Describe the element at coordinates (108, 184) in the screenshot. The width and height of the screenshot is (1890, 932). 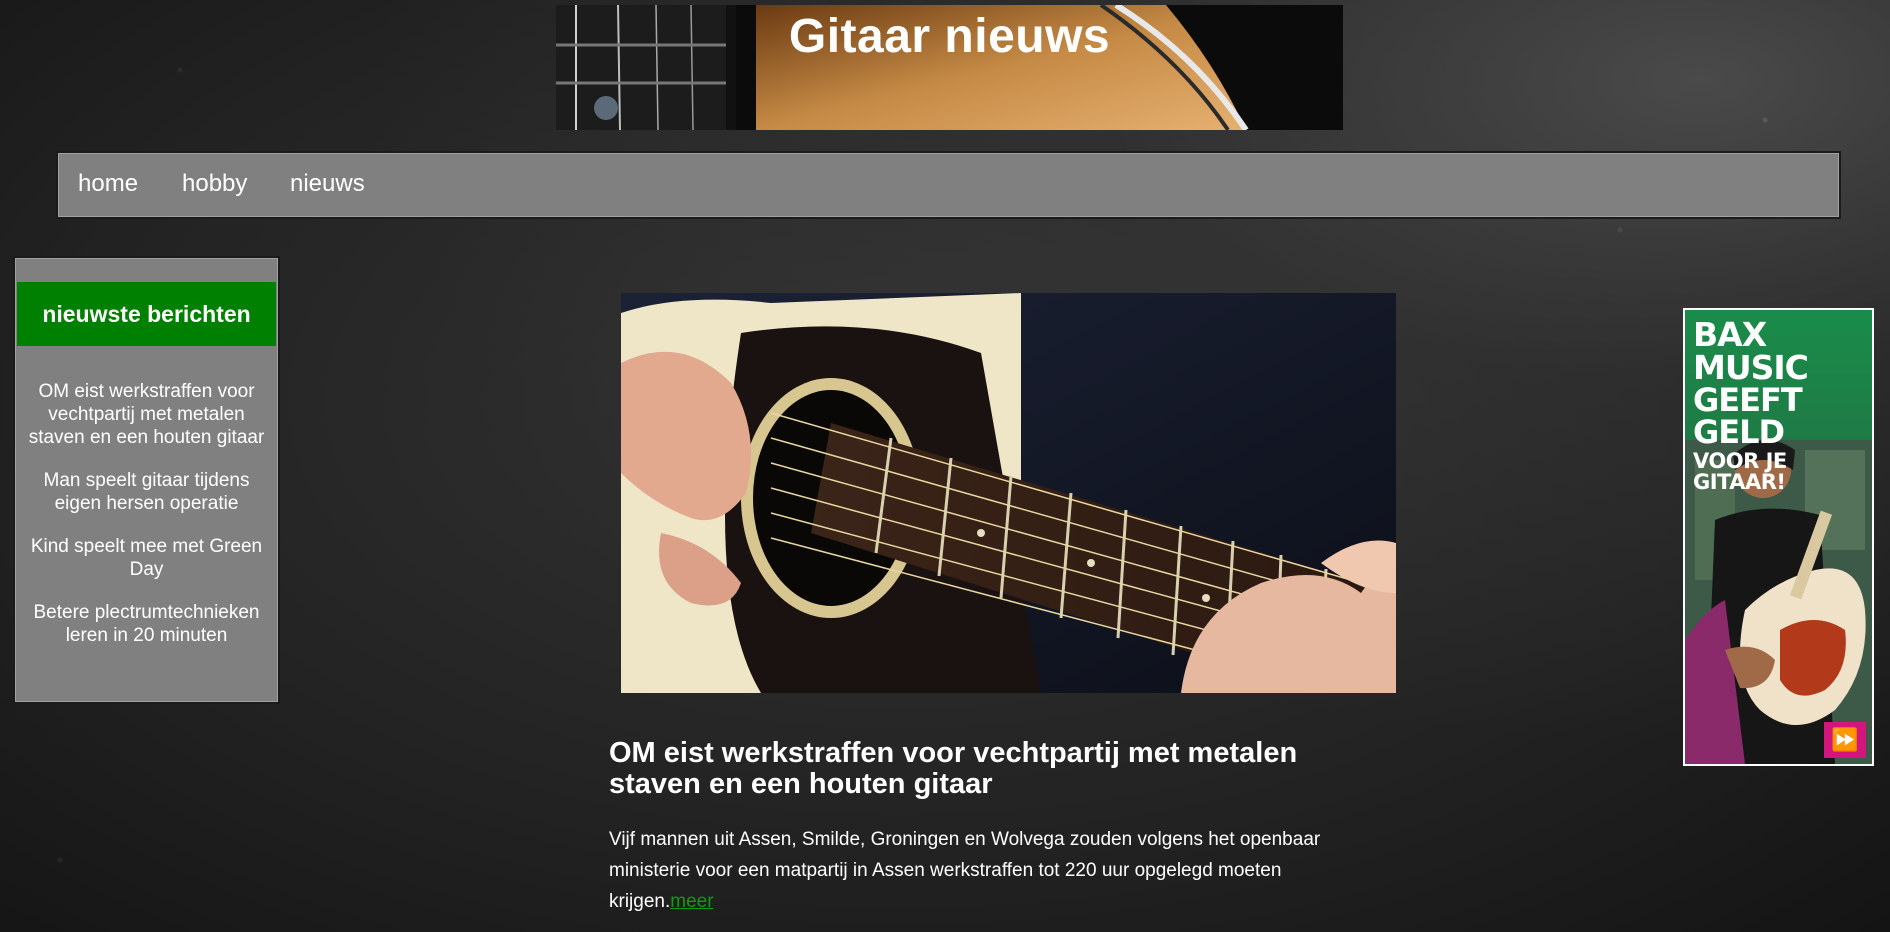
I see `nav-item-home: home` at that location.